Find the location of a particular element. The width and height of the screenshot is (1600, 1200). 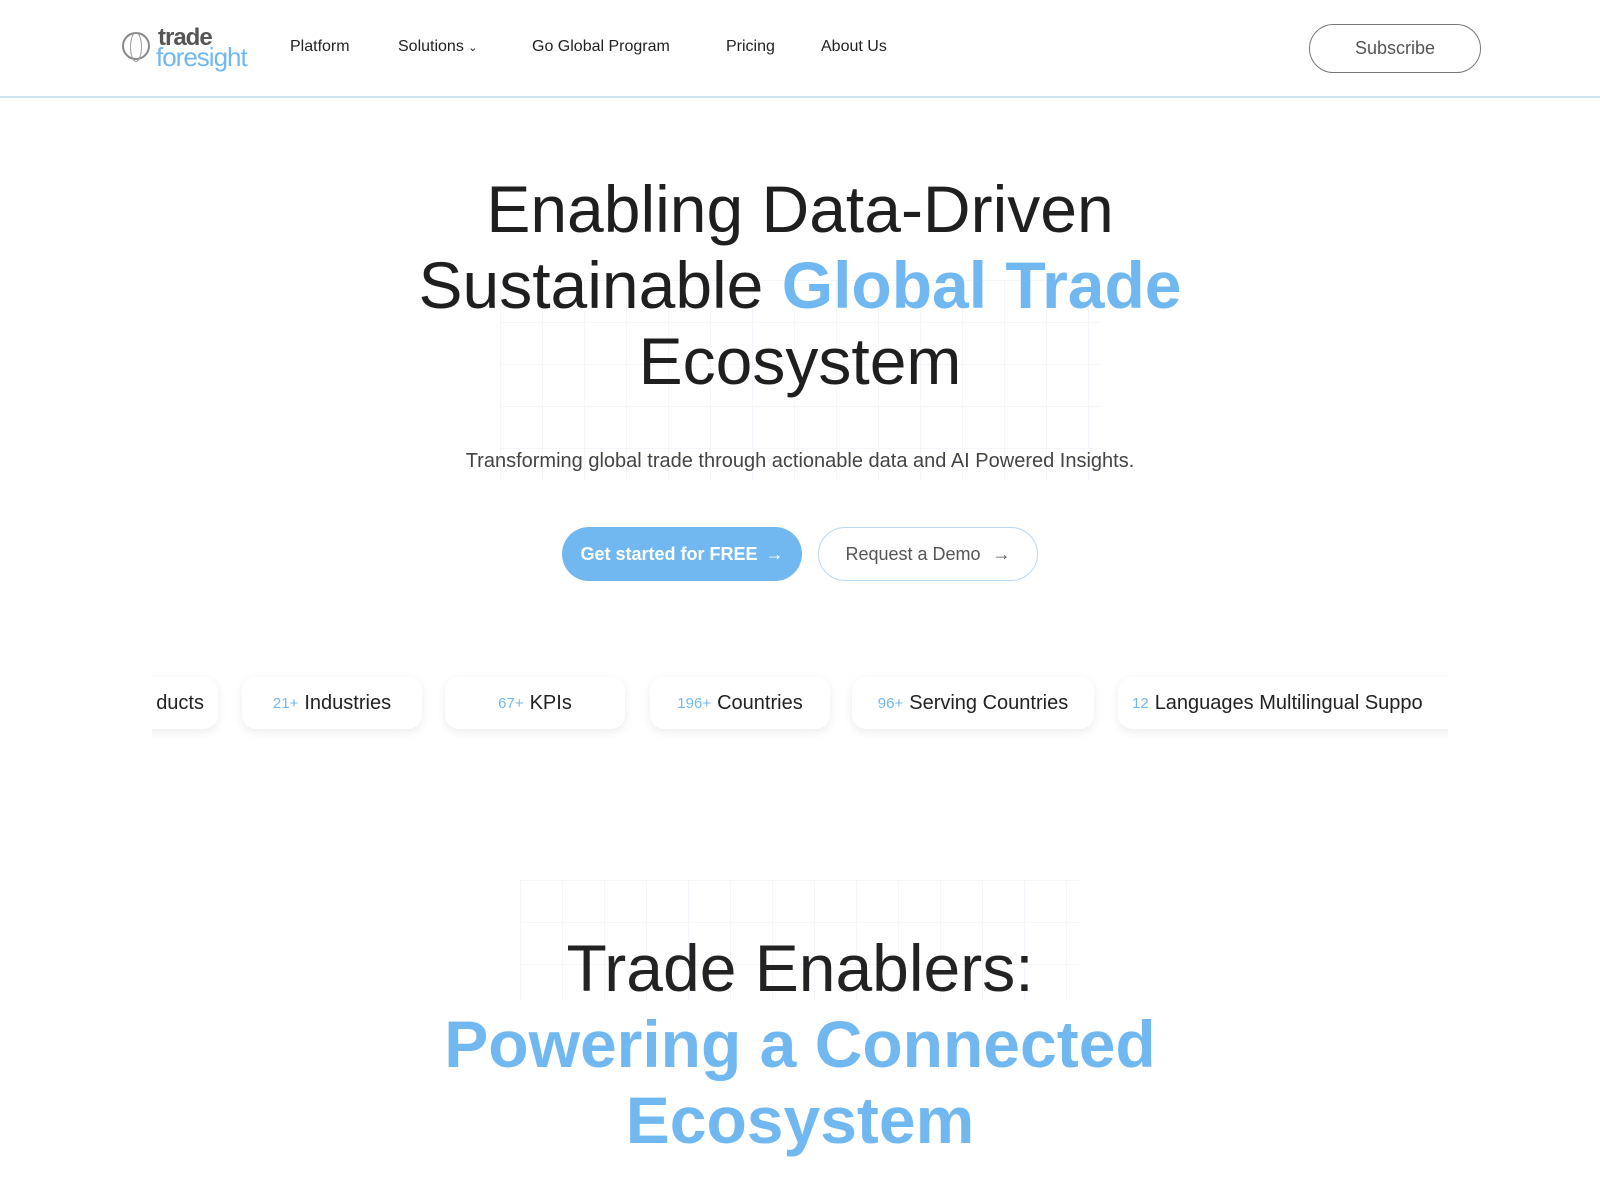

hero-title-line1: Enabling Data-Driven is located at coordinates (800, 209).